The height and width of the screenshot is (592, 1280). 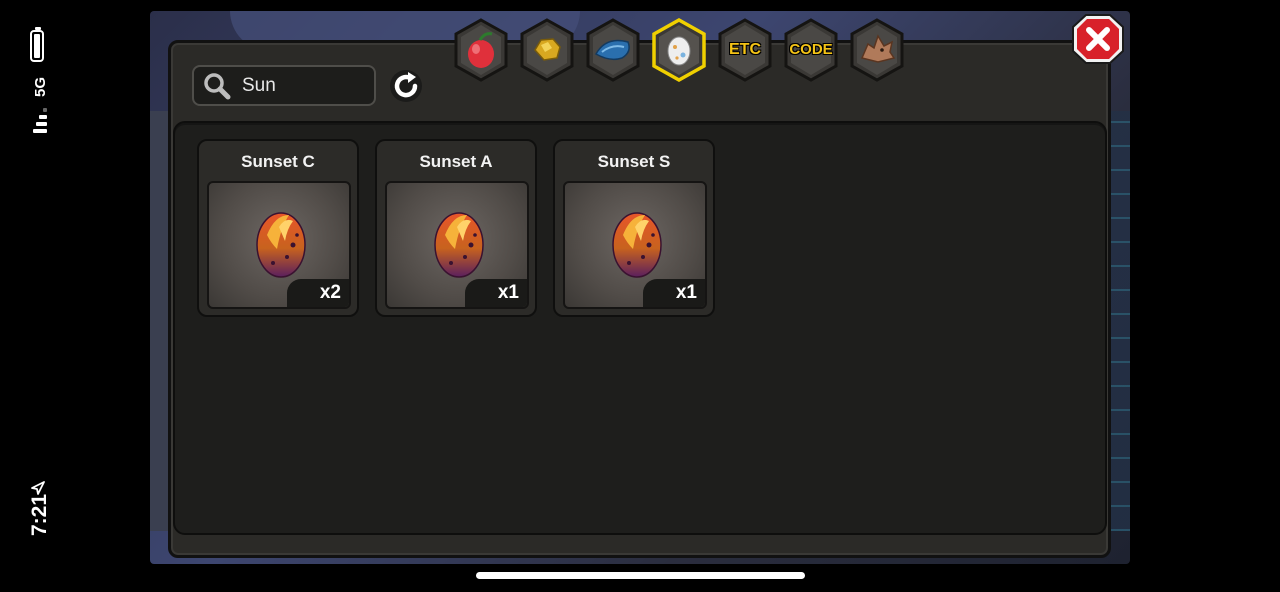 I want to click on tab-fruit, so click(x=481, y=50).